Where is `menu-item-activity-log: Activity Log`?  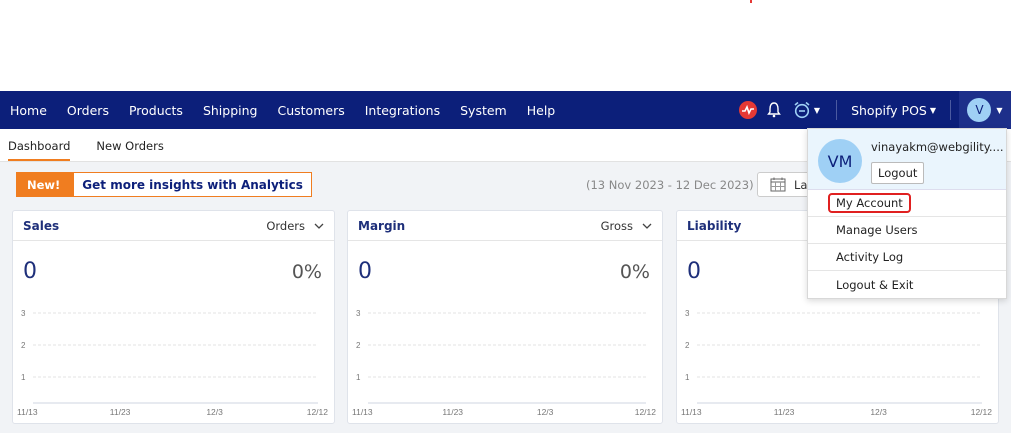 menu-item-activity-log: Activity Log is located at coordinates (907, 257).